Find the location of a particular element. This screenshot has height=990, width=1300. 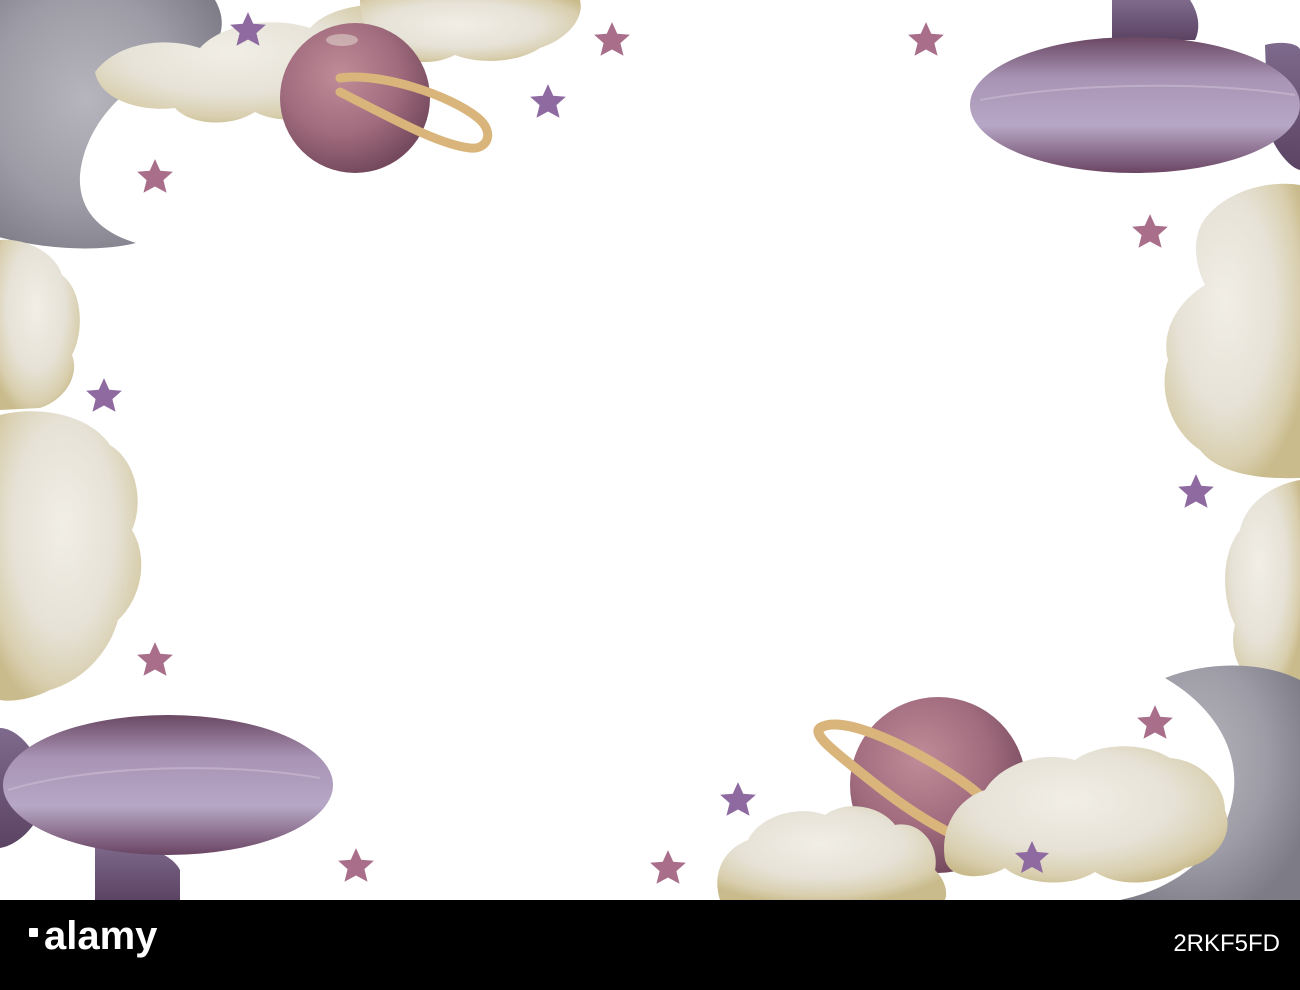

image-id: 2RKF5FD is located at coordinates (1226, 943).